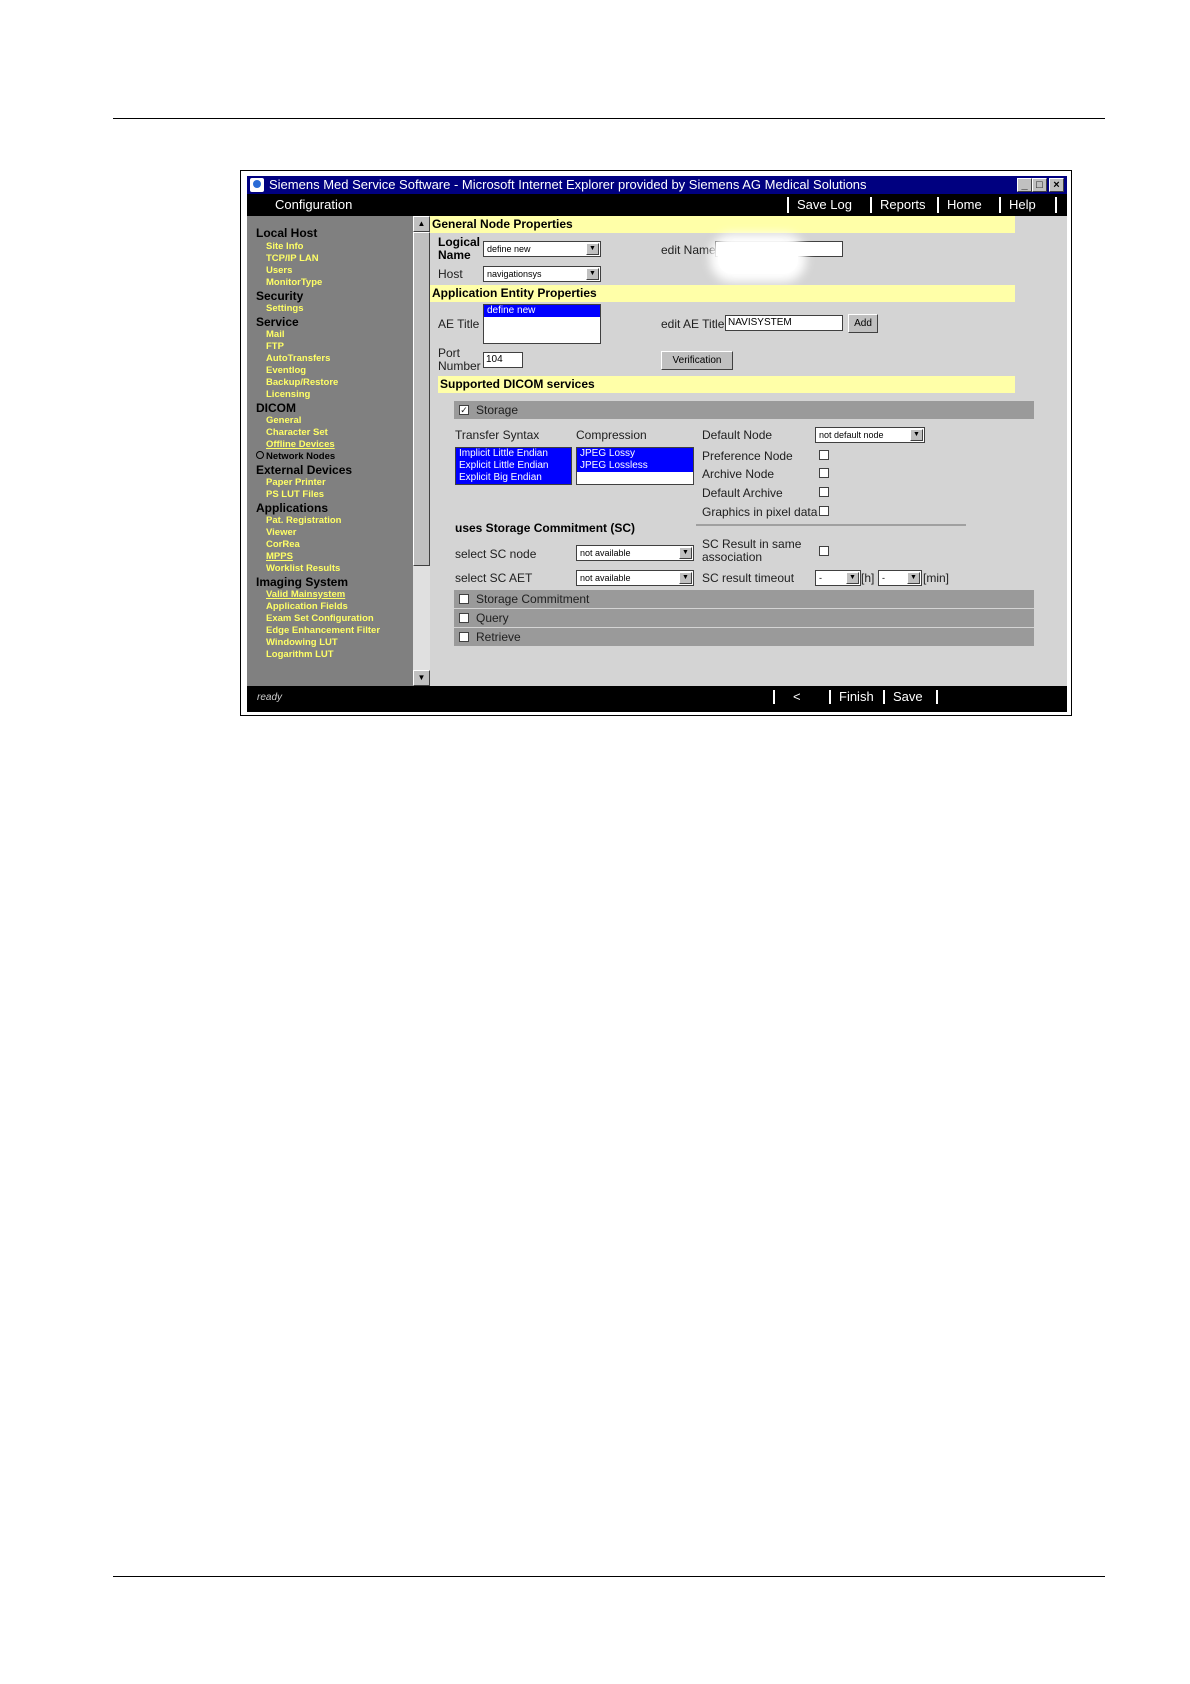 Image resolution: width=1190 pixels, height=1684 pixels. What do you see at coordinates (737, 435) in the screenshot?
I see `default-node-label: Default Node` at bounding box center [737, 435].